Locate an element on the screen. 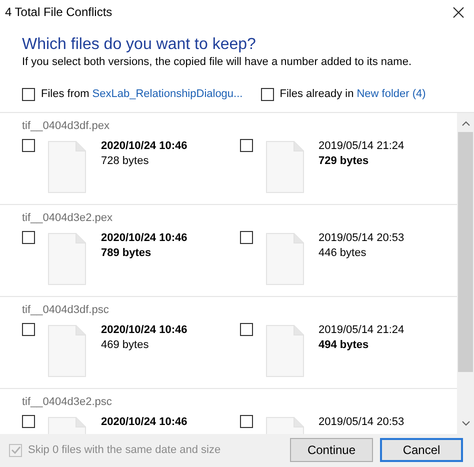 This screenshot has height=467, width=474. checkbox-label: Files from is located at coordinates (65, 94).